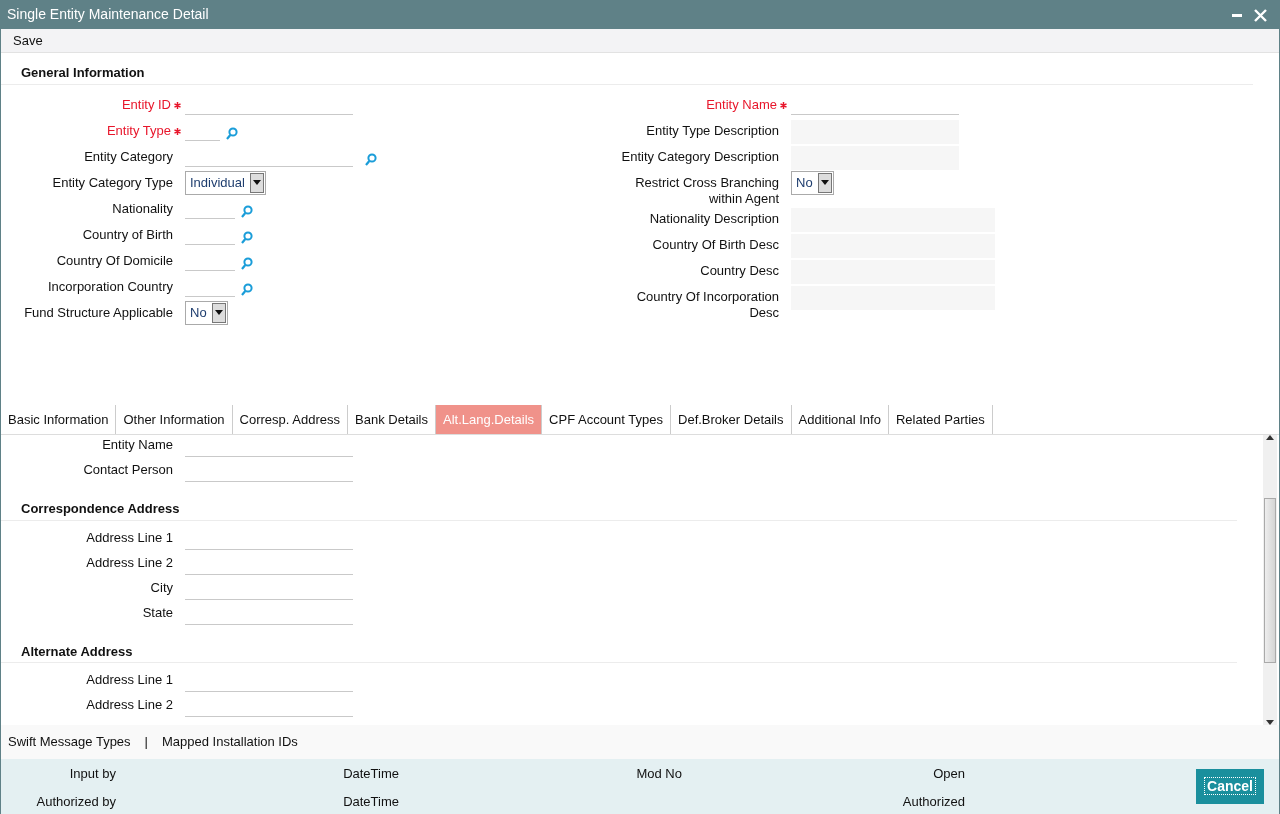 The height and width of the screenshot is (814, 1280). Describe the element at coordinates (146, 104) in the screenshot. I see `field-label: Entity ID` at that location.